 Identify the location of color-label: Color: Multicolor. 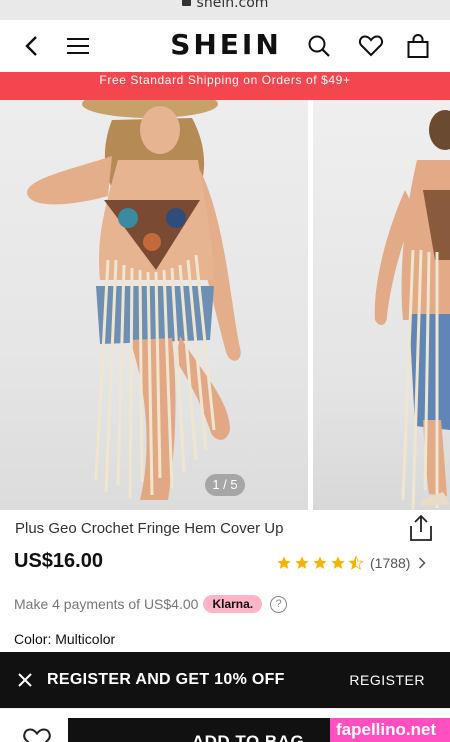
(65, 639).